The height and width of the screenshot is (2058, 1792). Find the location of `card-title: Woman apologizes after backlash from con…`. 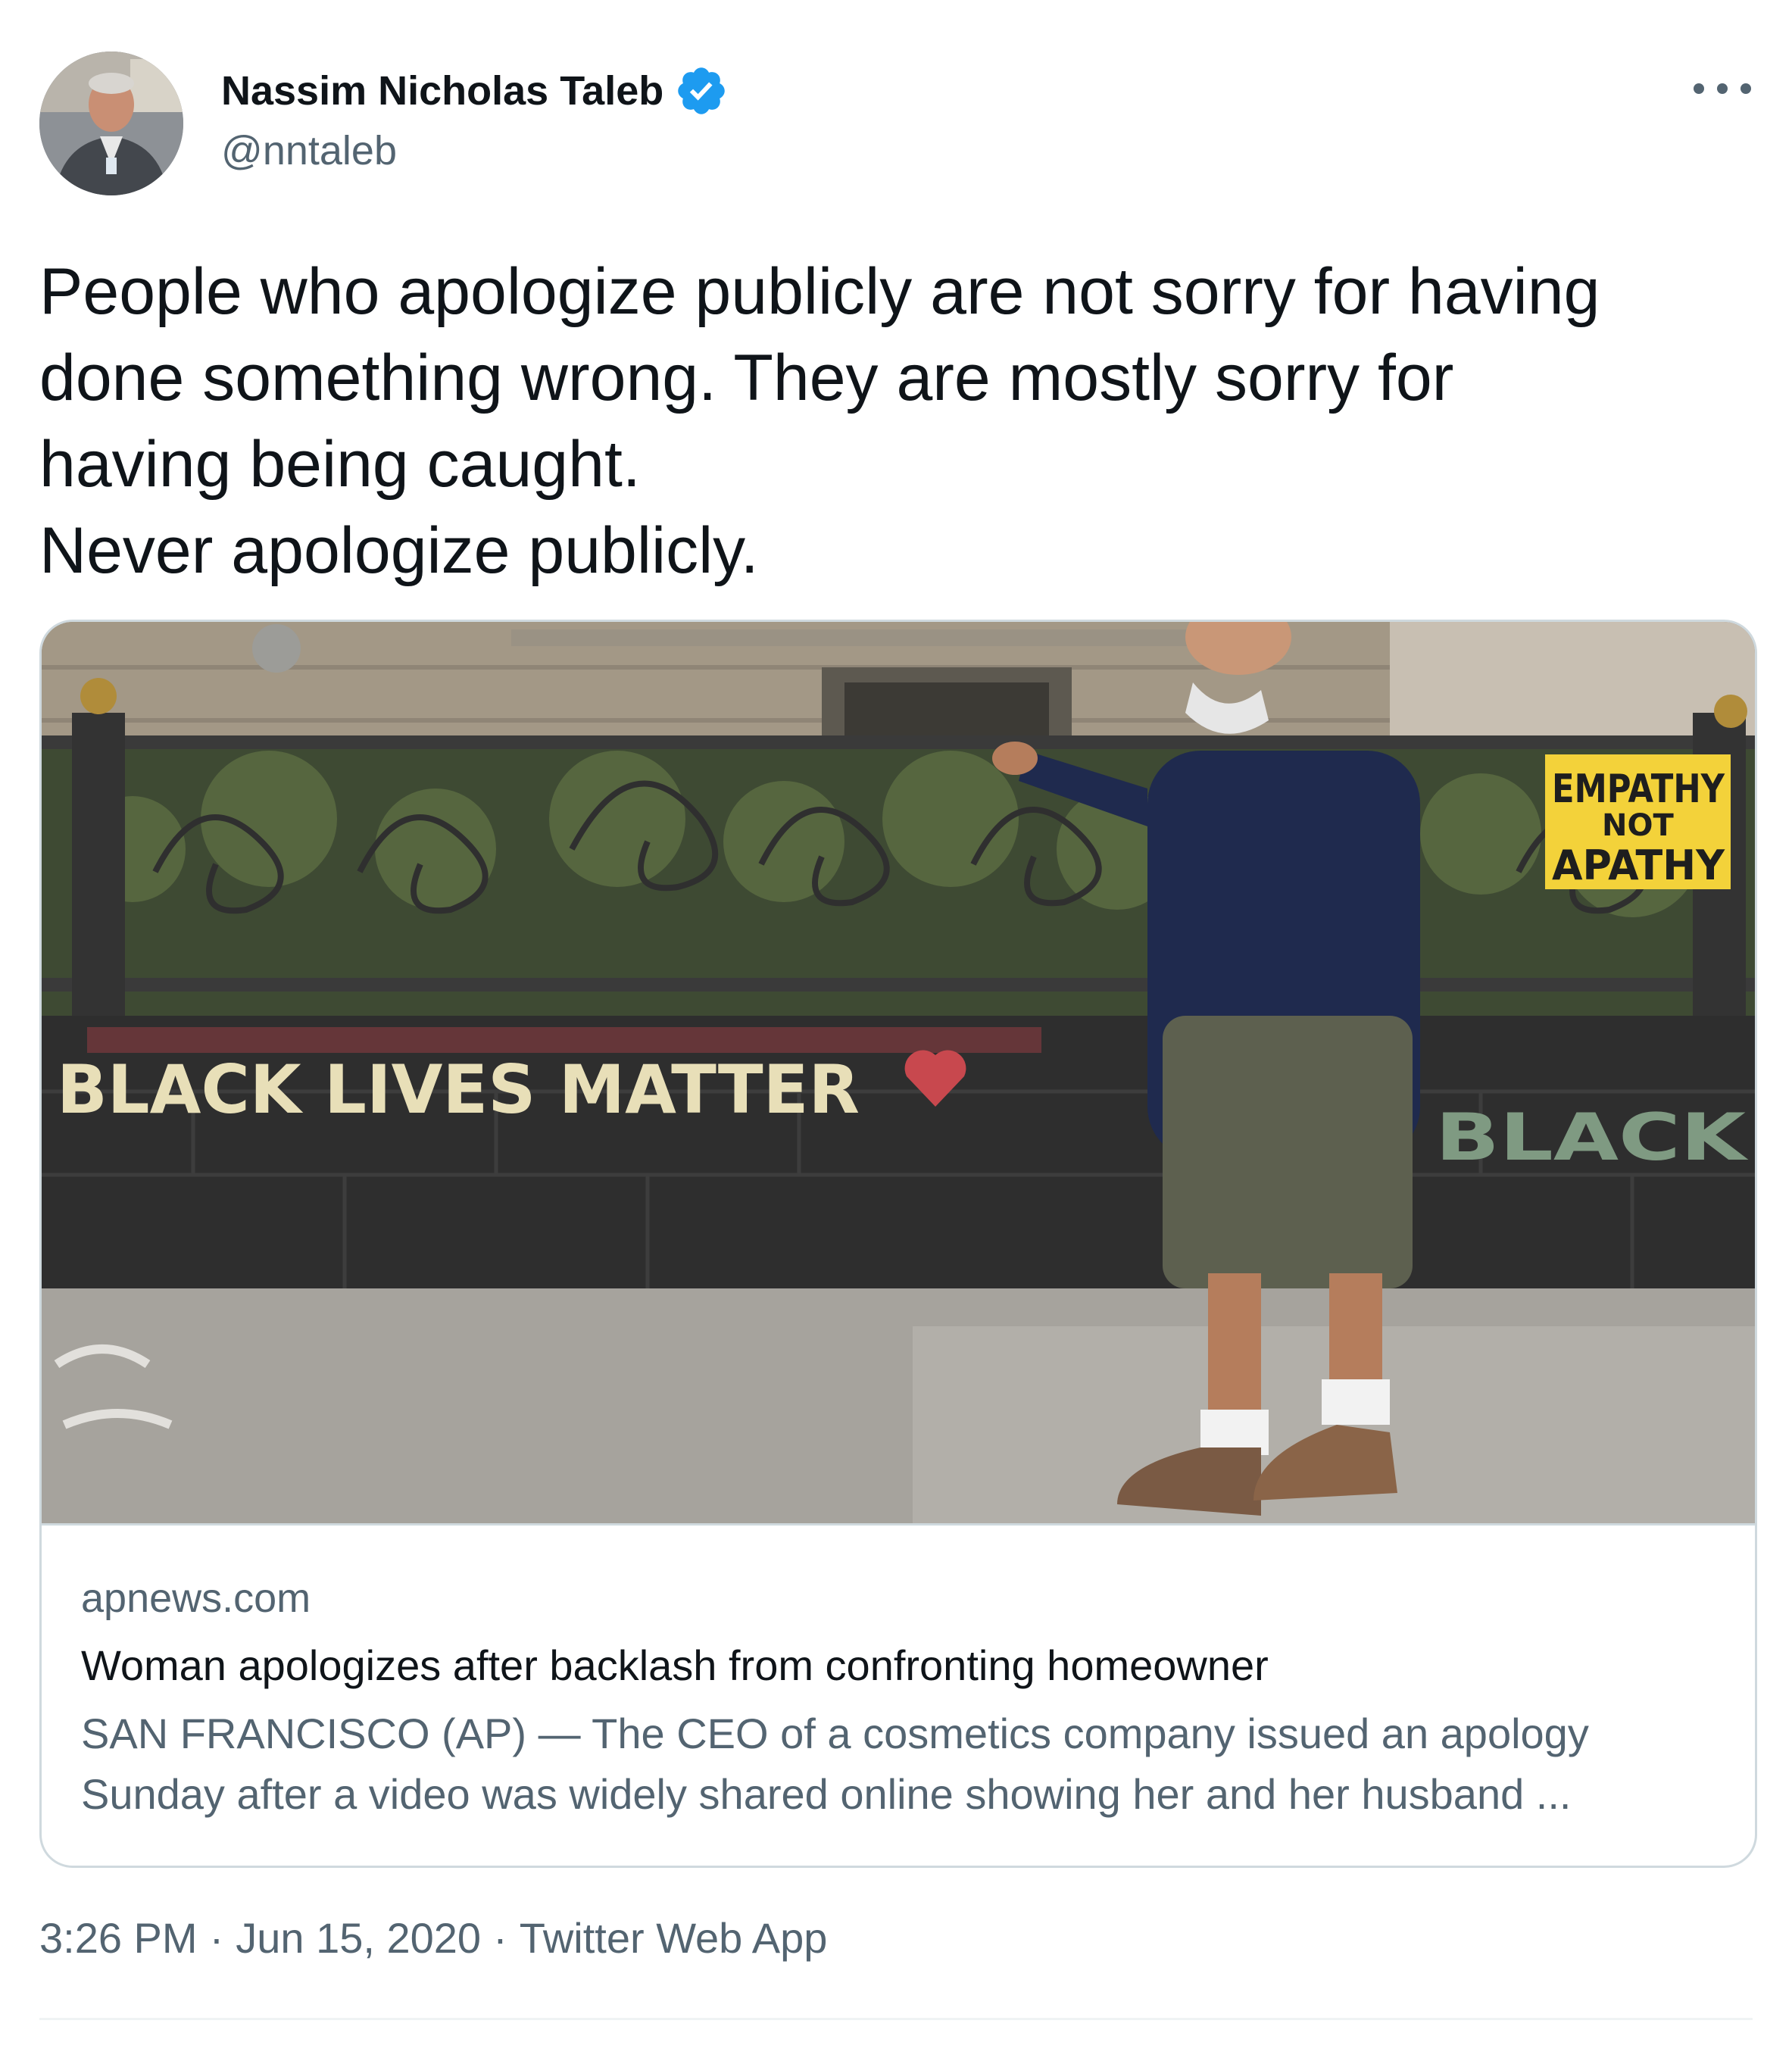

card-title: Woman apologizes after backlash from con… is located at coordinates (675, 1665).